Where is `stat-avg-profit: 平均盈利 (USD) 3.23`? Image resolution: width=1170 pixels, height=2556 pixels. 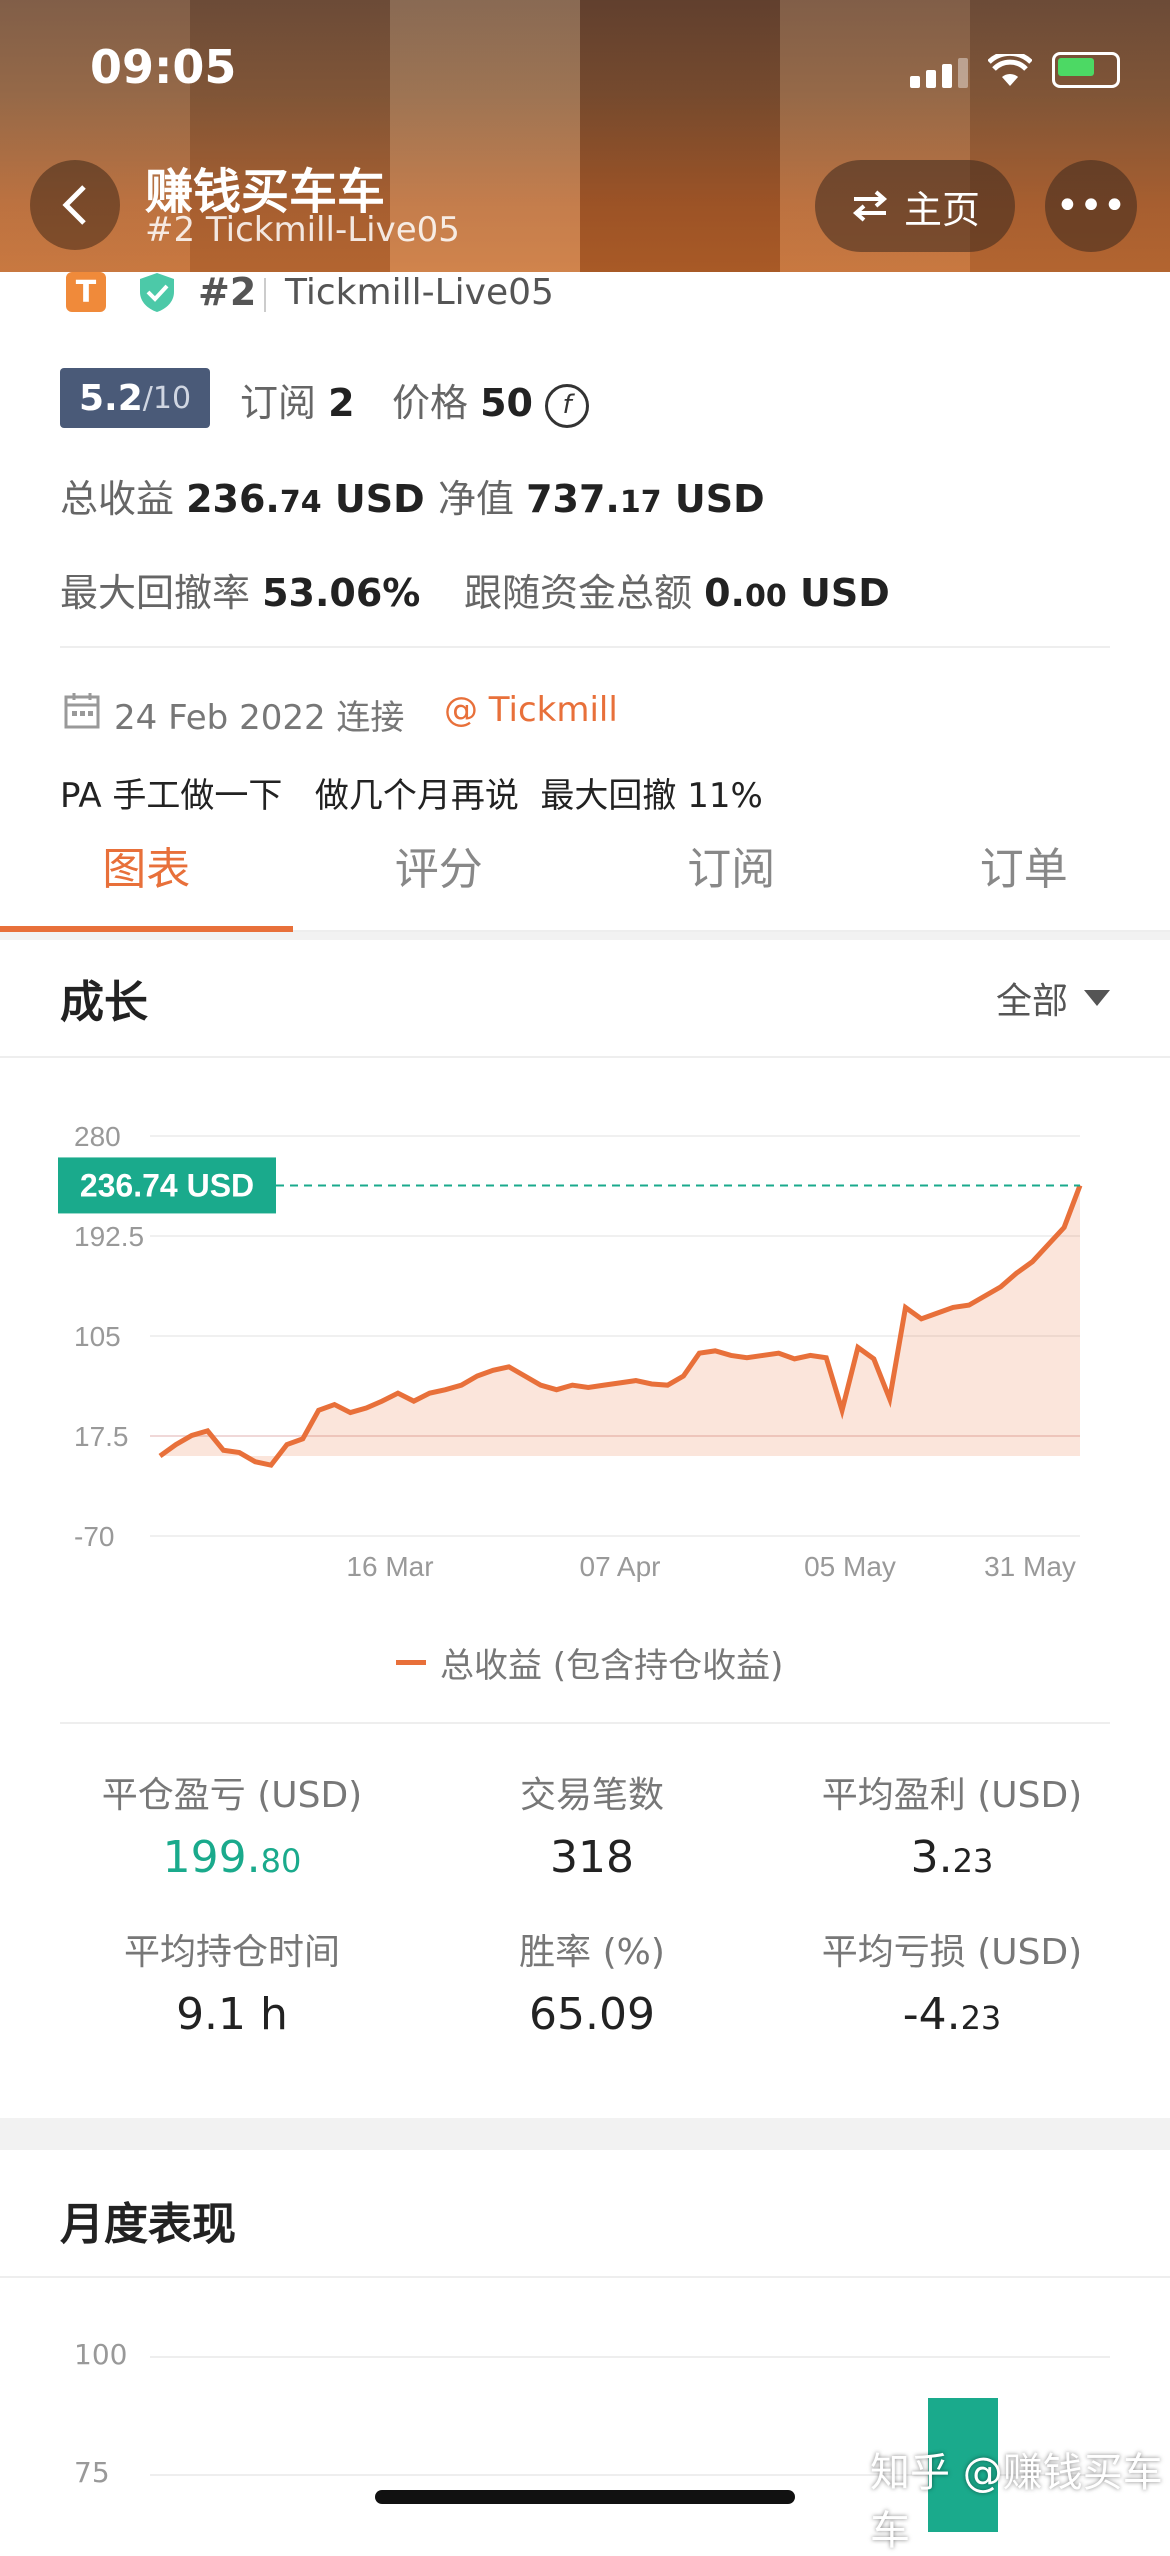 stat-avg-profit: 平均盈利 (USD) 3.23 is located at coordinates (952, 1824).